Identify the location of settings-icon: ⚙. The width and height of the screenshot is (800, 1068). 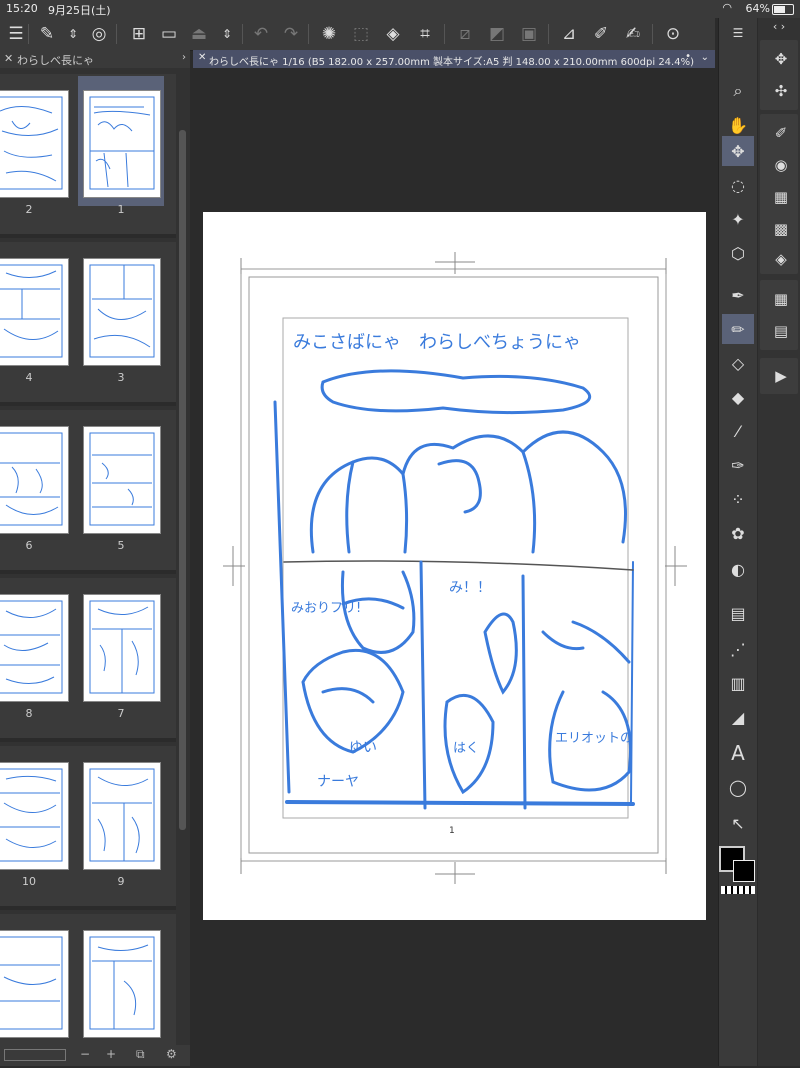
(171, 1054).